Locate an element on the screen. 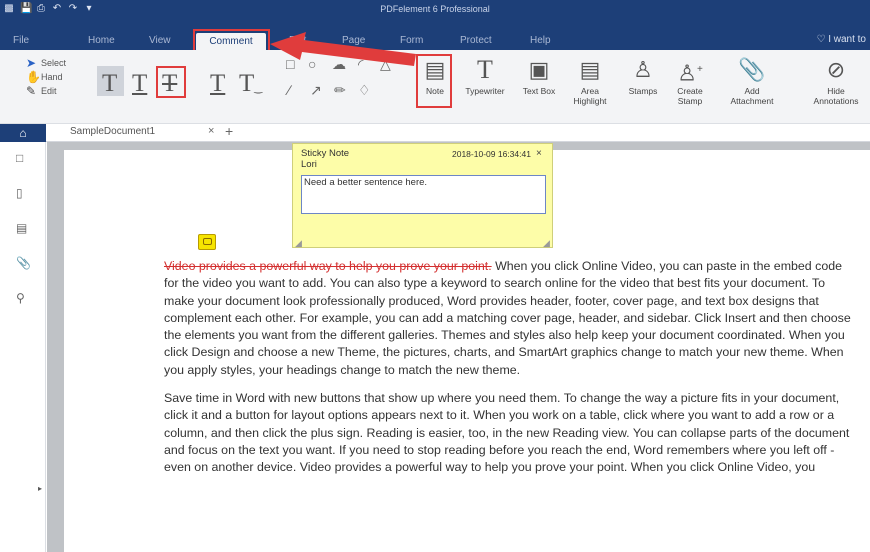 The image size is (870, 552). navigation-tools: ➤ Select ✋ Hand ✎ Edit is located at coordinates (46, 77).